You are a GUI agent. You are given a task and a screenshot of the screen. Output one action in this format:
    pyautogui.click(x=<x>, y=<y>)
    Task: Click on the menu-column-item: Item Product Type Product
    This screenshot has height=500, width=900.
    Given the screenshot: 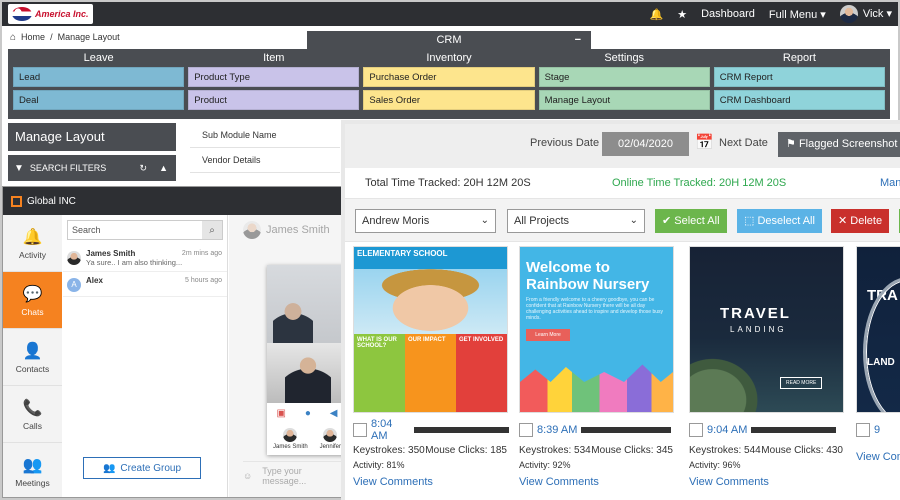 What is the action you would take?
    pyautogui.click(x=274, y=84)
    